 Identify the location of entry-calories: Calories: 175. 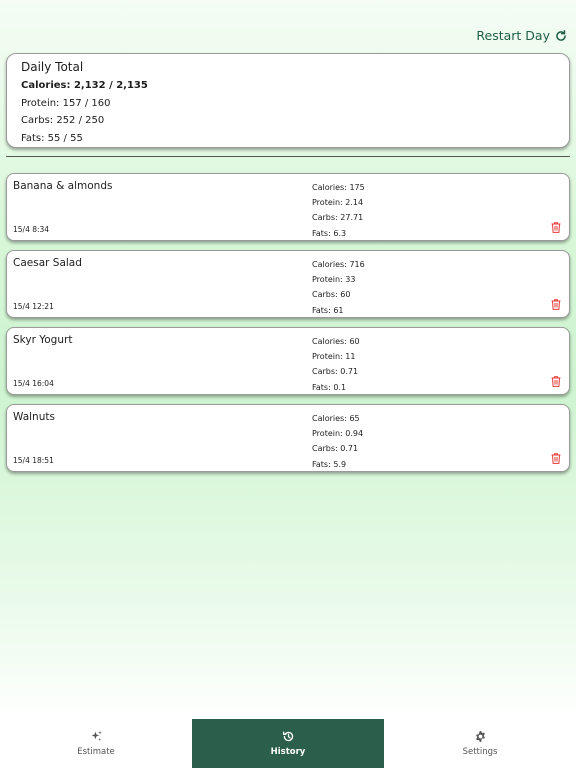
(338, 187).